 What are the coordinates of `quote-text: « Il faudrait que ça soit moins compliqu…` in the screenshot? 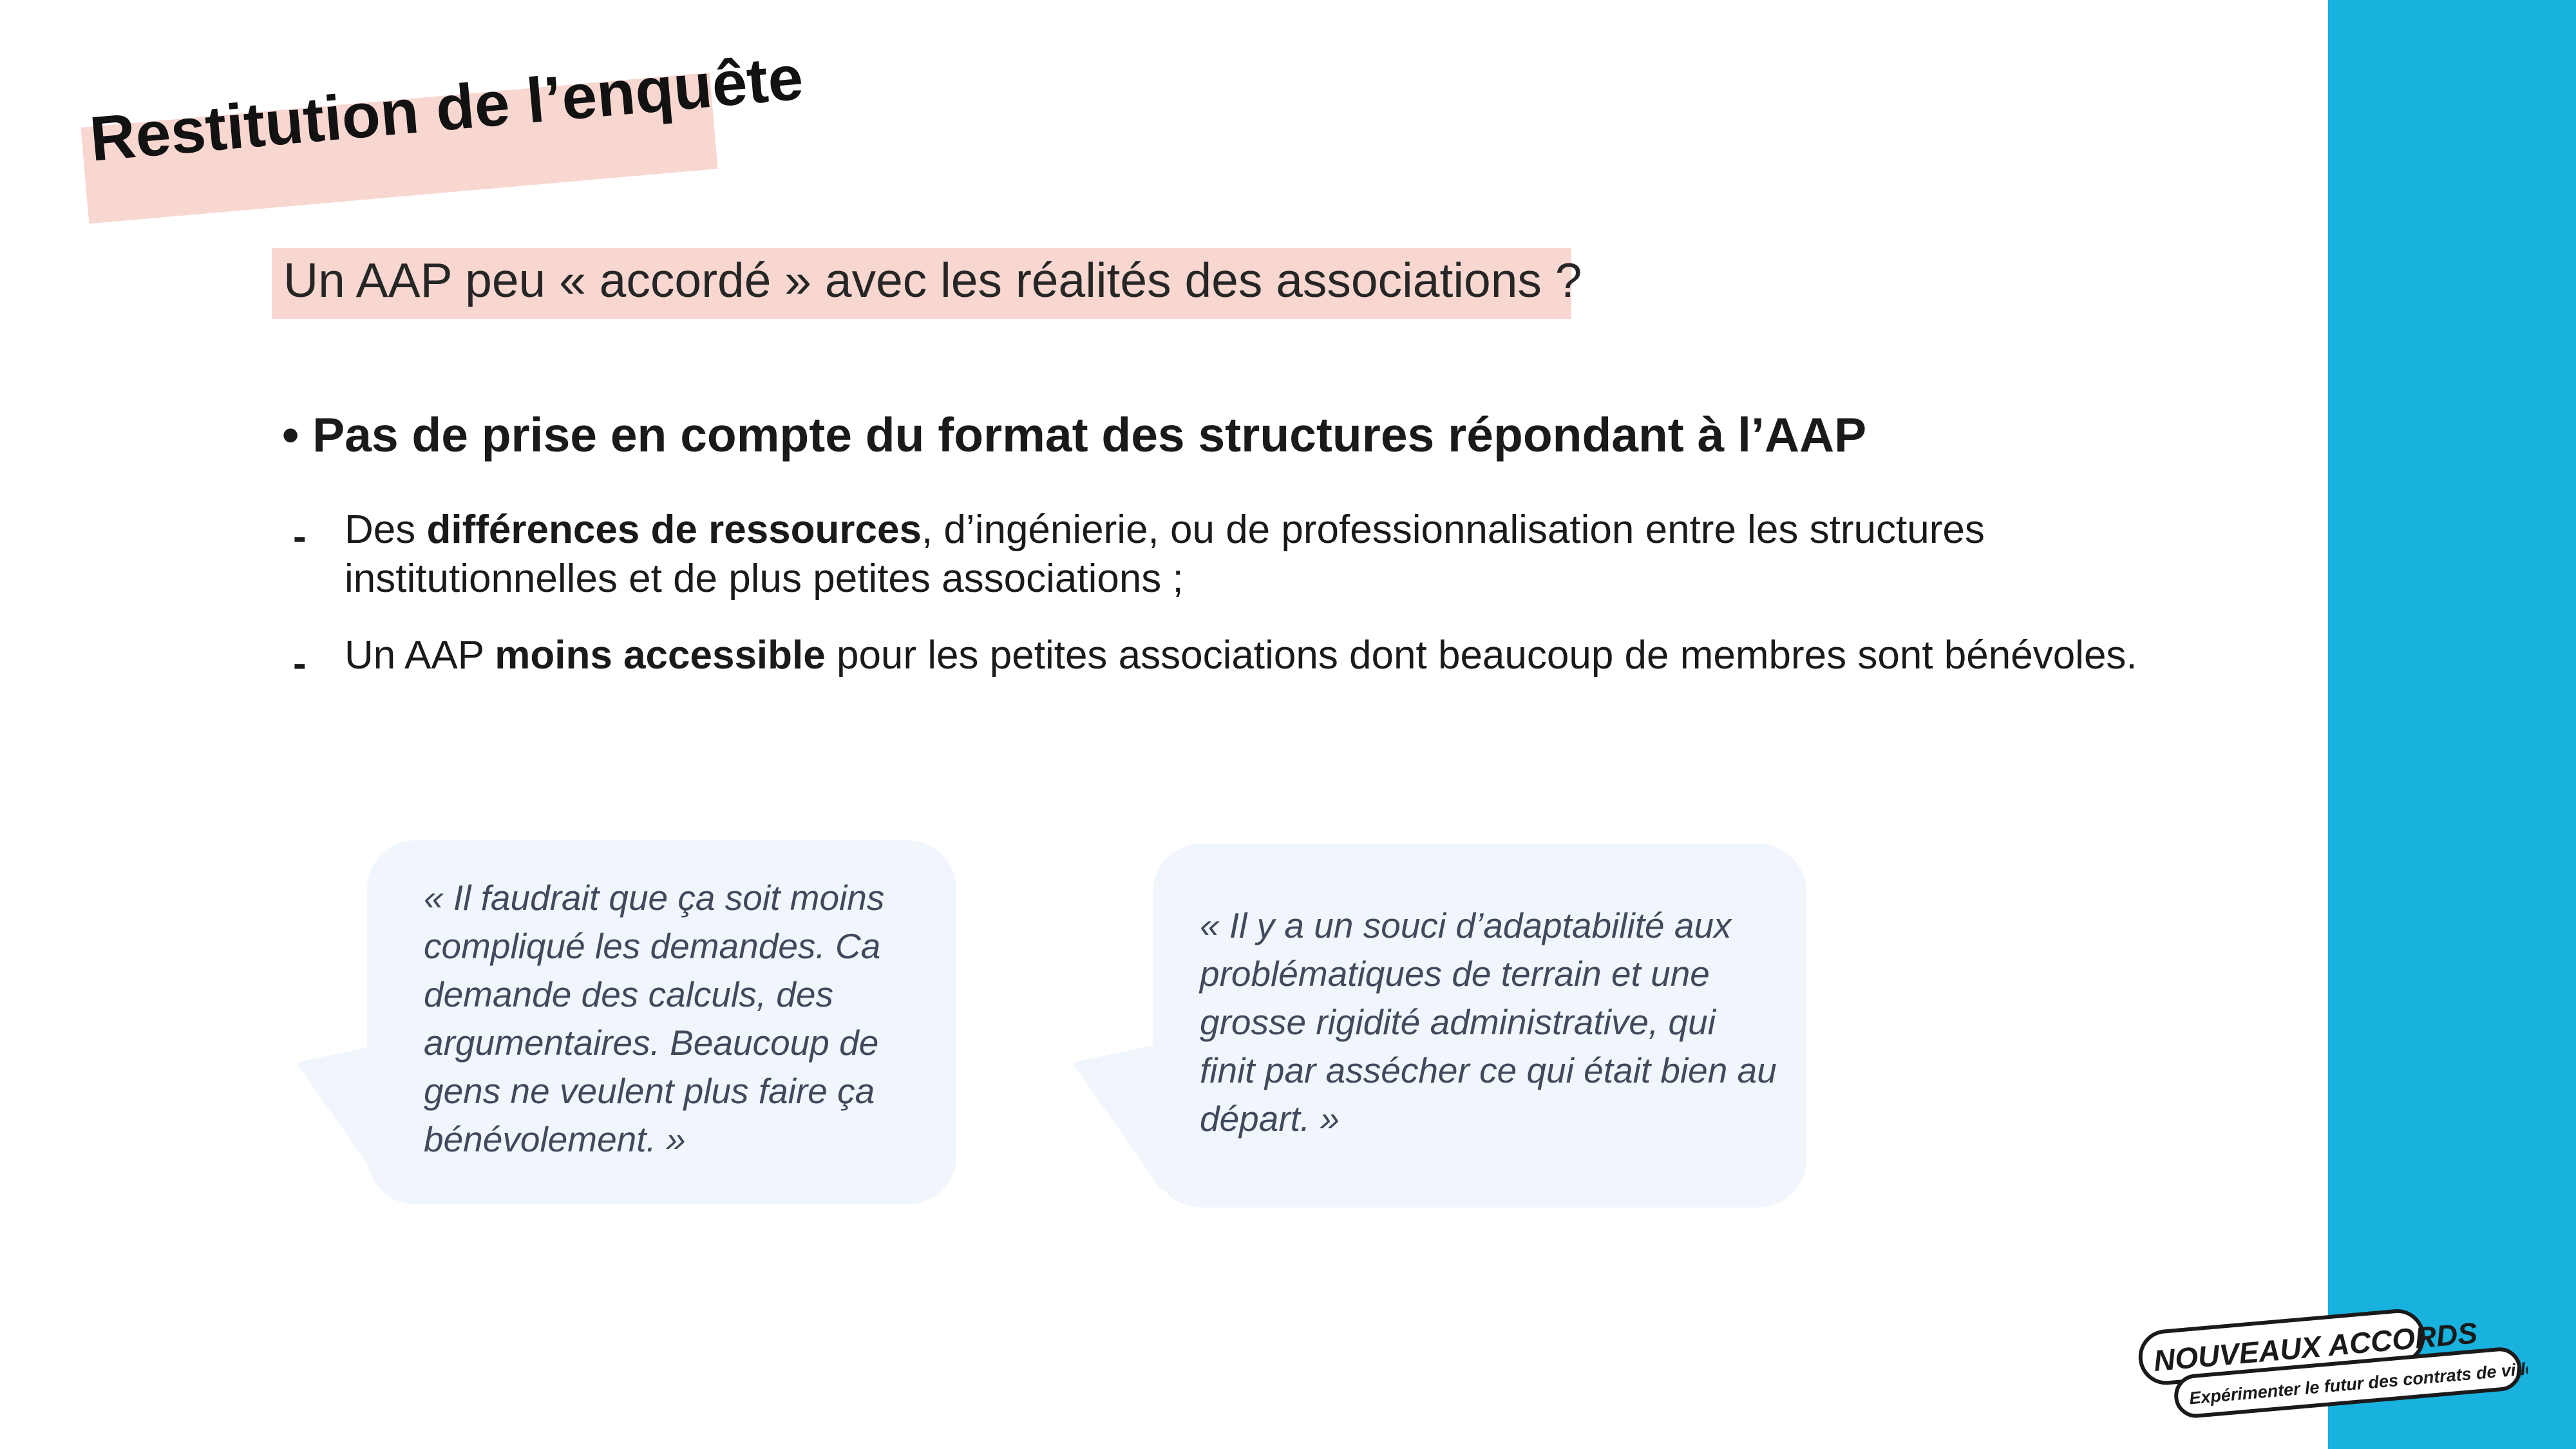 It's located at (654, 1019).